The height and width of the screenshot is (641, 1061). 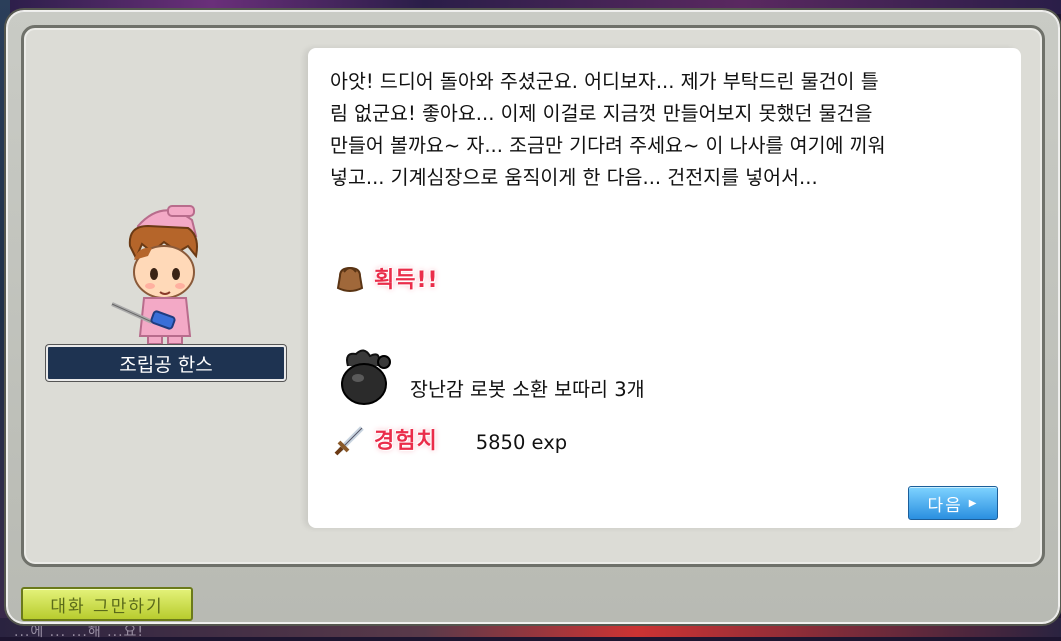 I want to click on acquire-label: 획득!!, so click(x=406, y=280).